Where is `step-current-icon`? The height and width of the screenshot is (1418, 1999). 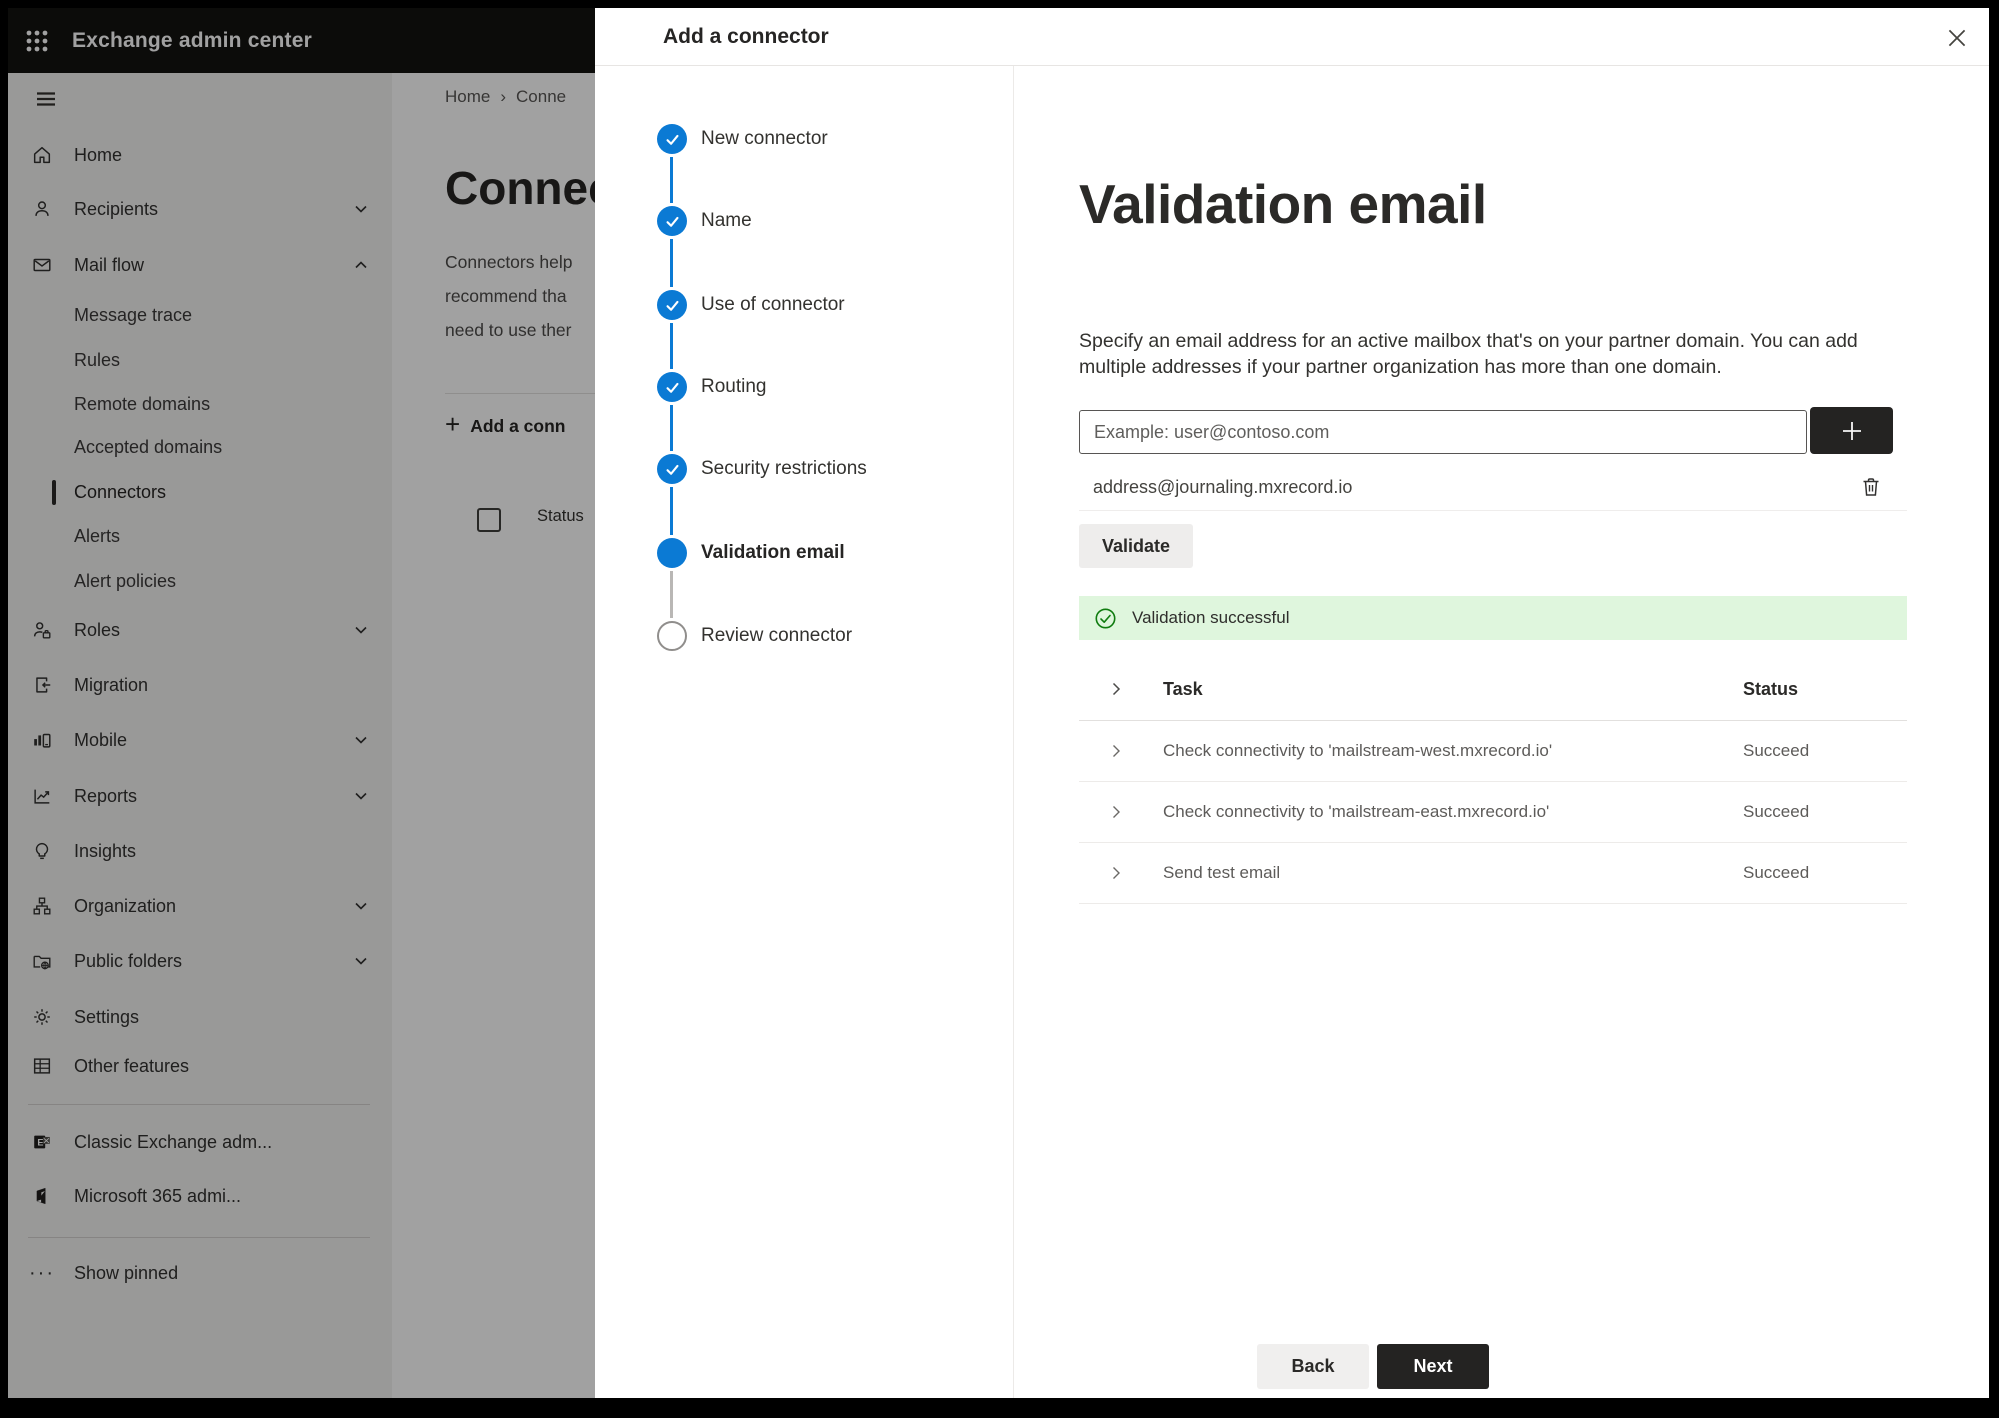
step-current-icon is located at coordinates (672, 553).